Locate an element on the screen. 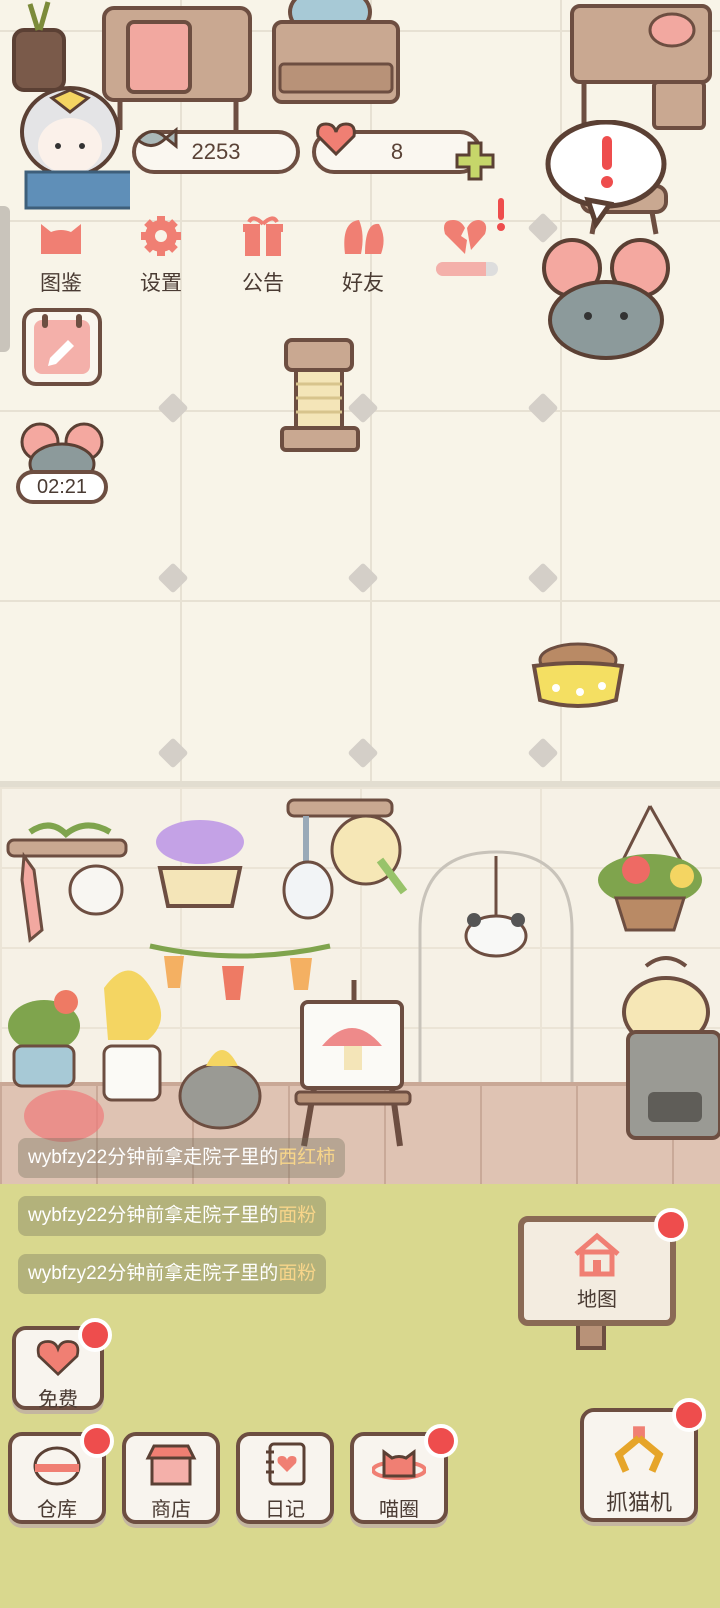 Image resolution: width=720 pixels, height=1608 pixels. bottom-bar-label: 日记 is located at coordinates (285, 1510).